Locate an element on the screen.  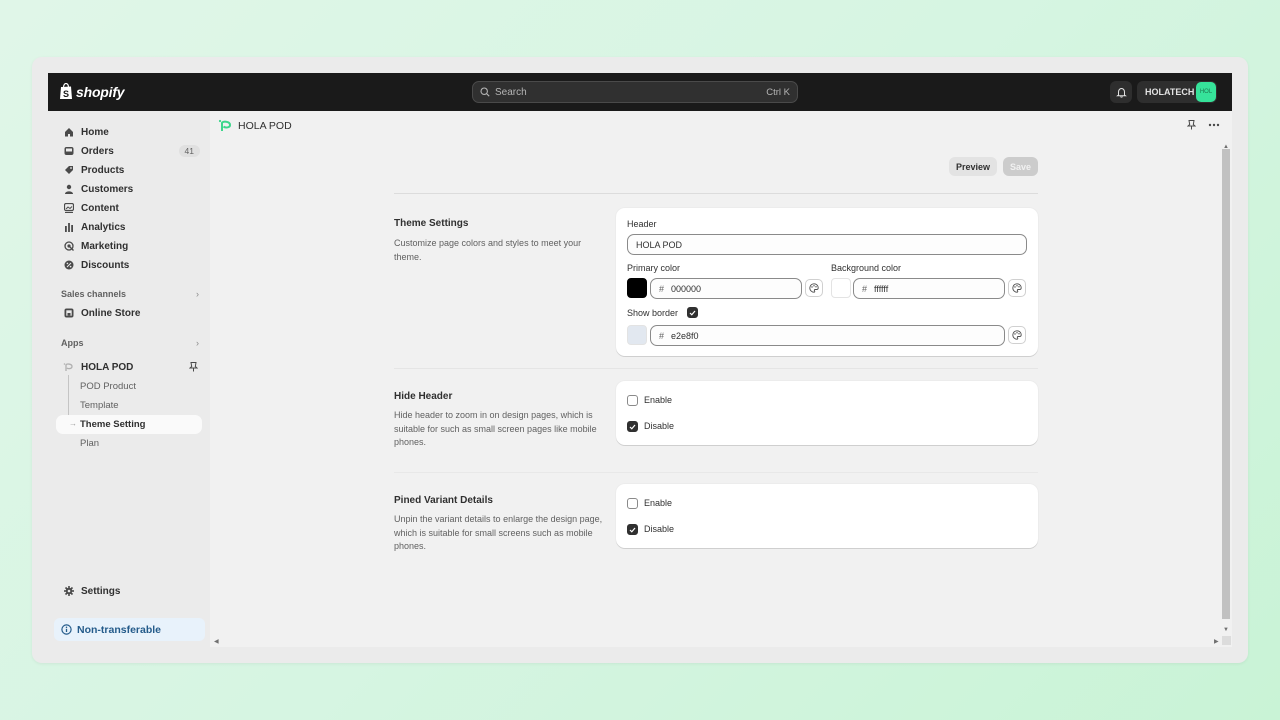
gear-icon is located at coordinates (68, 591).